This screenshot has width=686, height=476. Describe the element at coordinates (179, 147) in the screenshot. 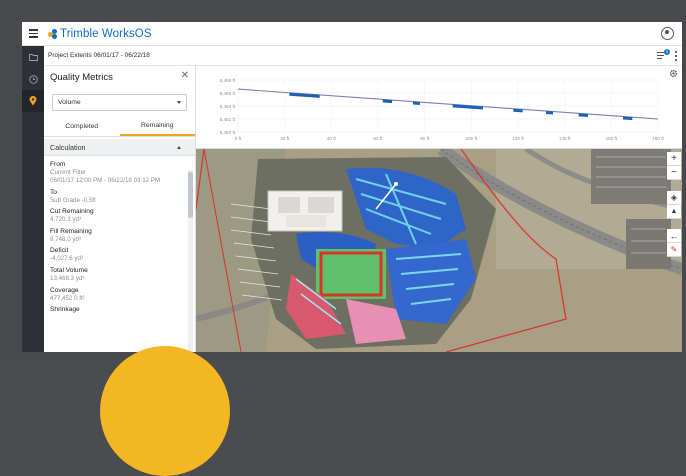

I see `chevron-up-icon` at that location.